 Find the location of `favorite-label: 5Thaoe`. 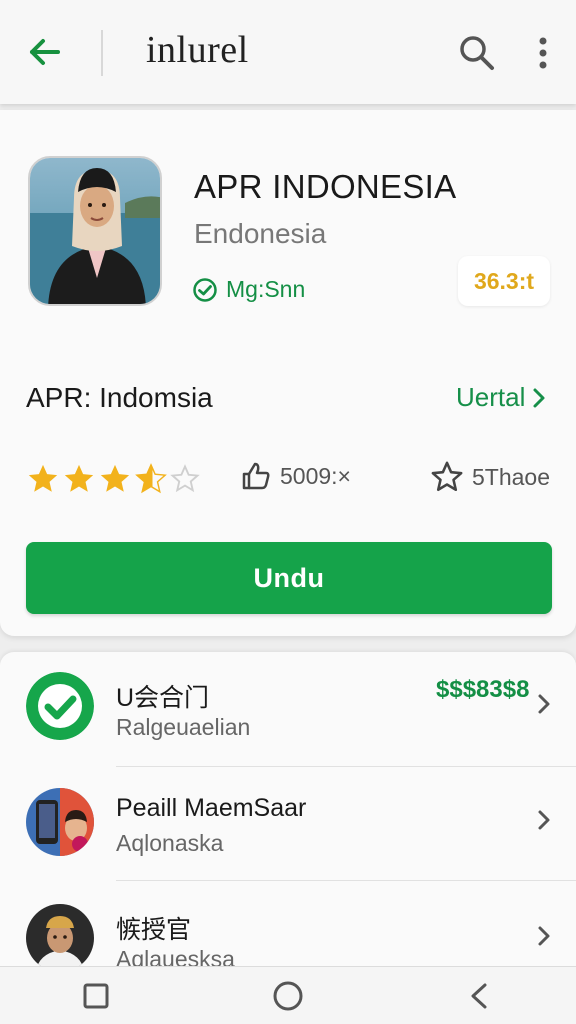

favorite-label: 5Thaoe is located at coordinates (511, 476).